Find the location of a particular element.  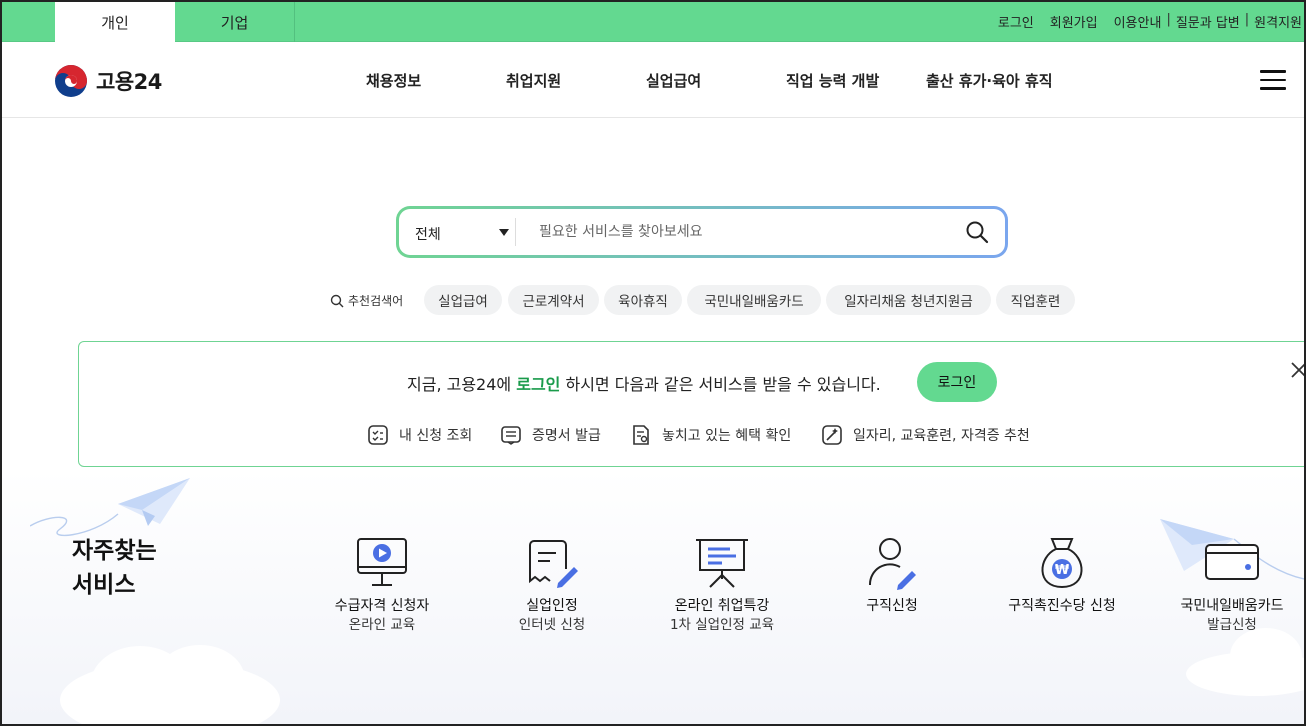

money-bag-icon: ₩ is located at coordinates (1062, 563).